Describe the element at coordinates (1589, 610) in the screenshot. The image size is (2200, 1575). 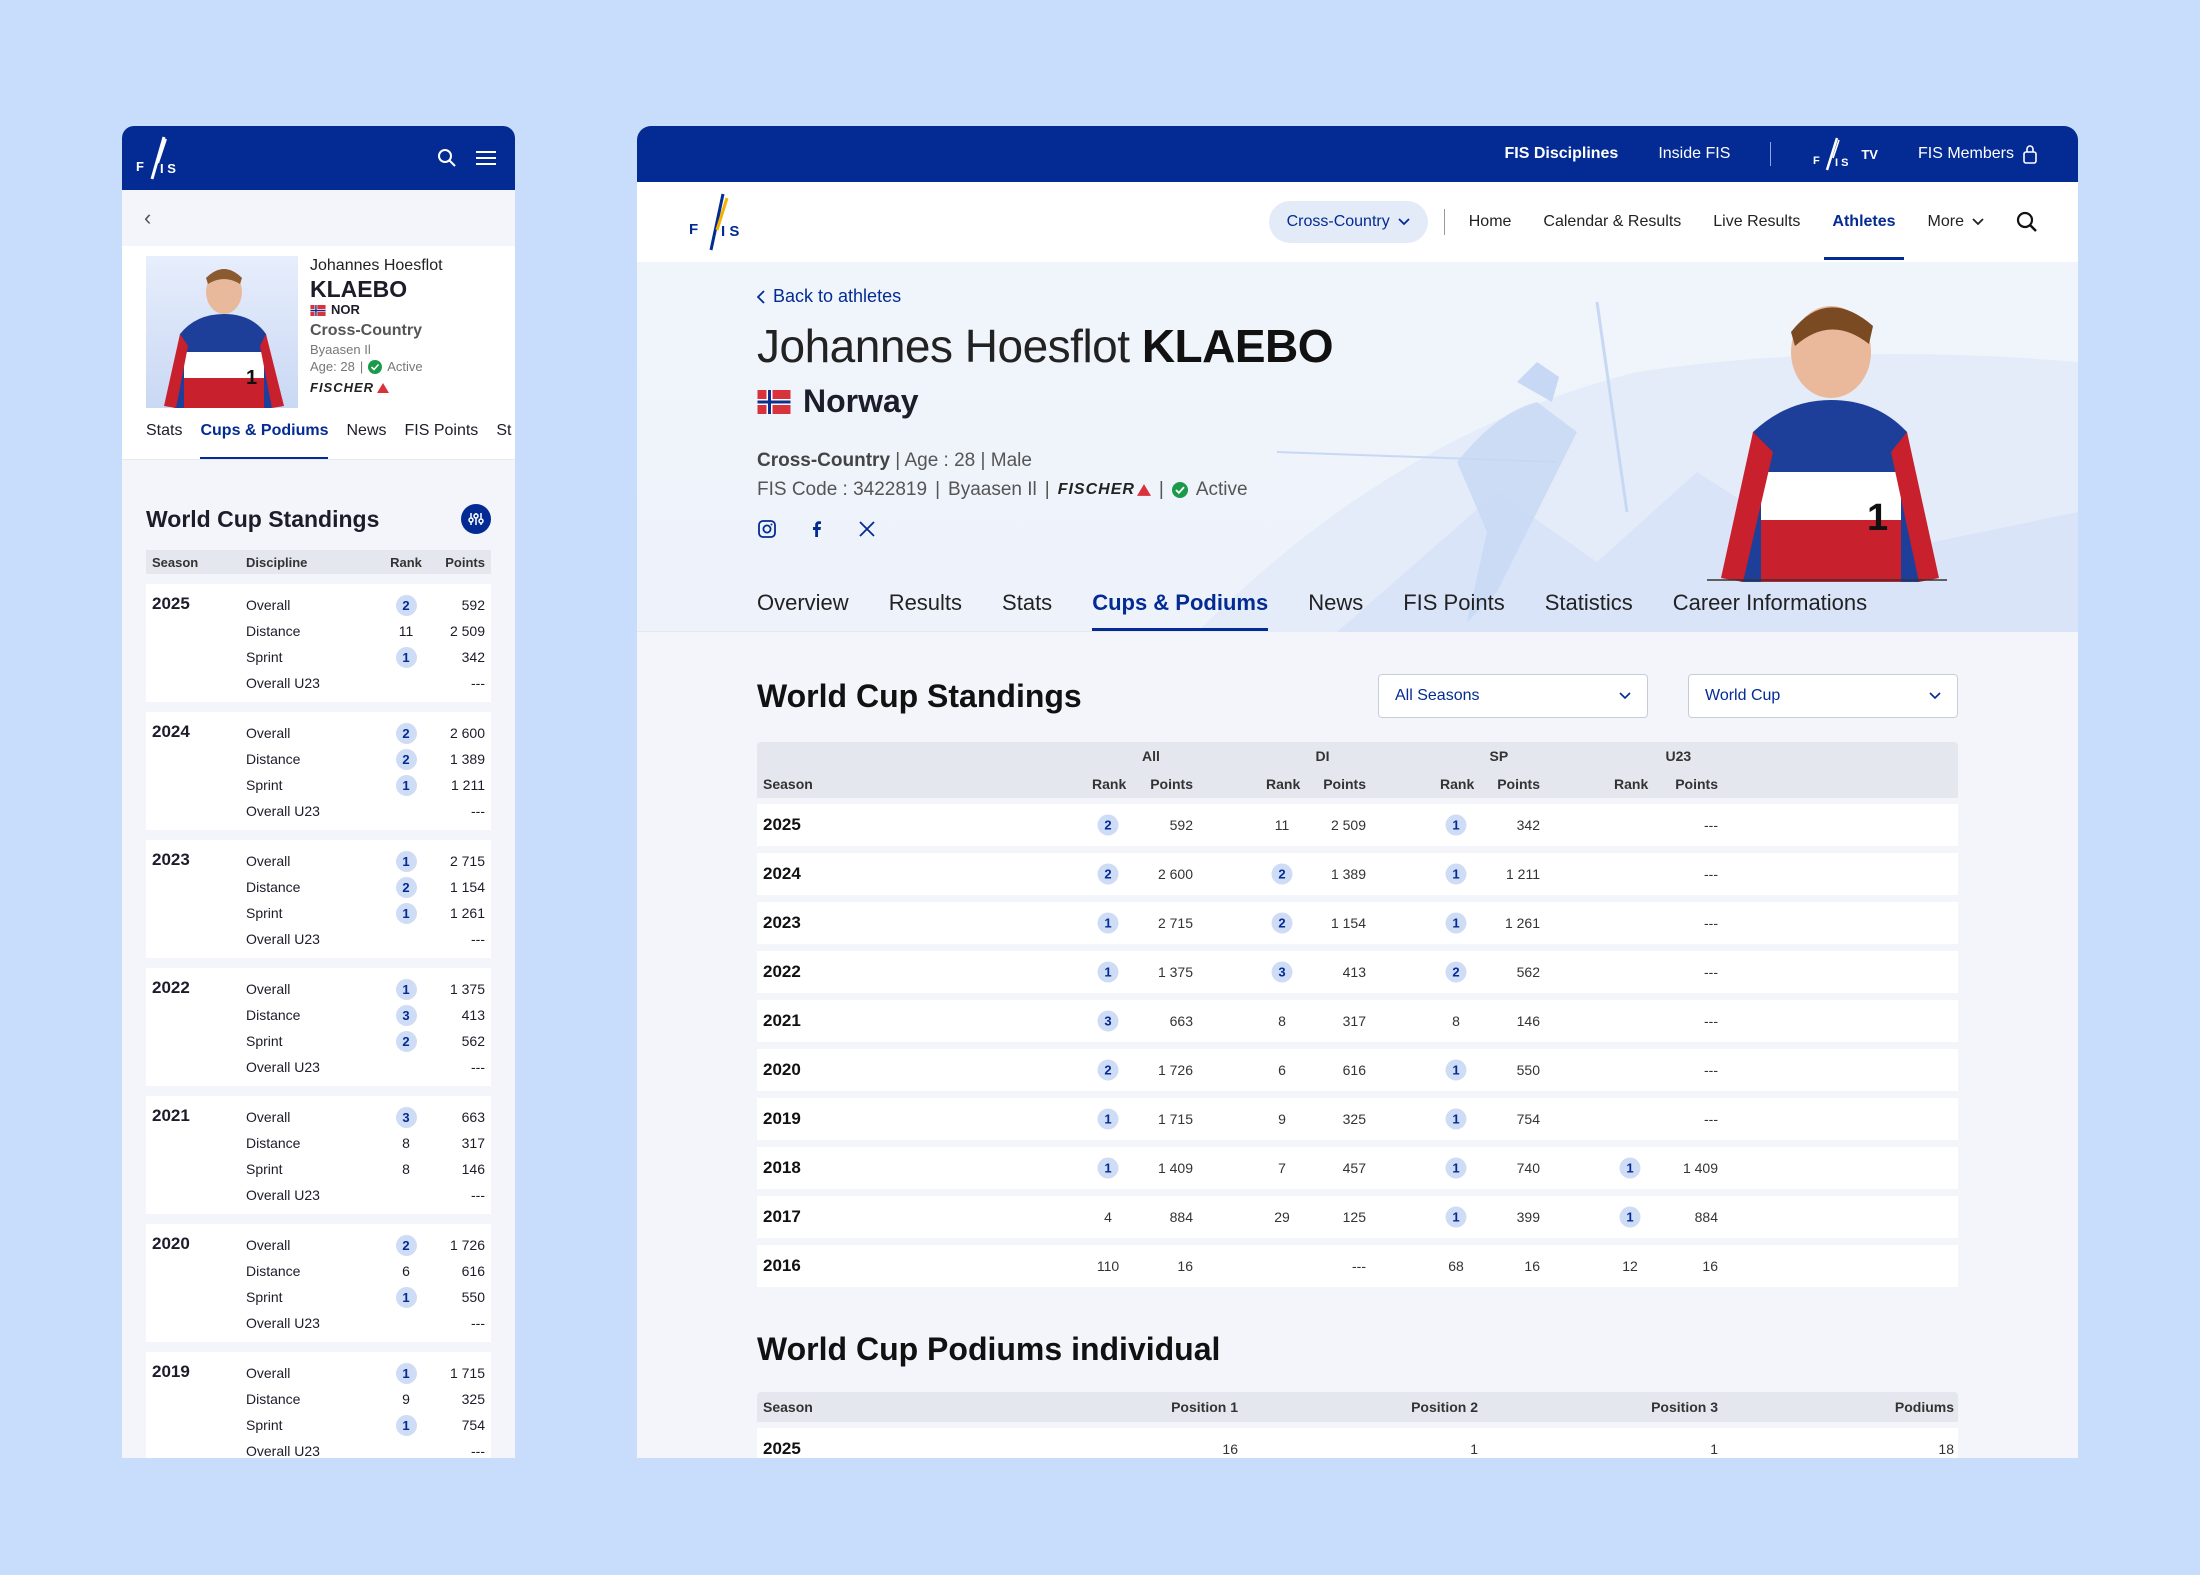
I see `tab-statistics: Statistics` at that location.